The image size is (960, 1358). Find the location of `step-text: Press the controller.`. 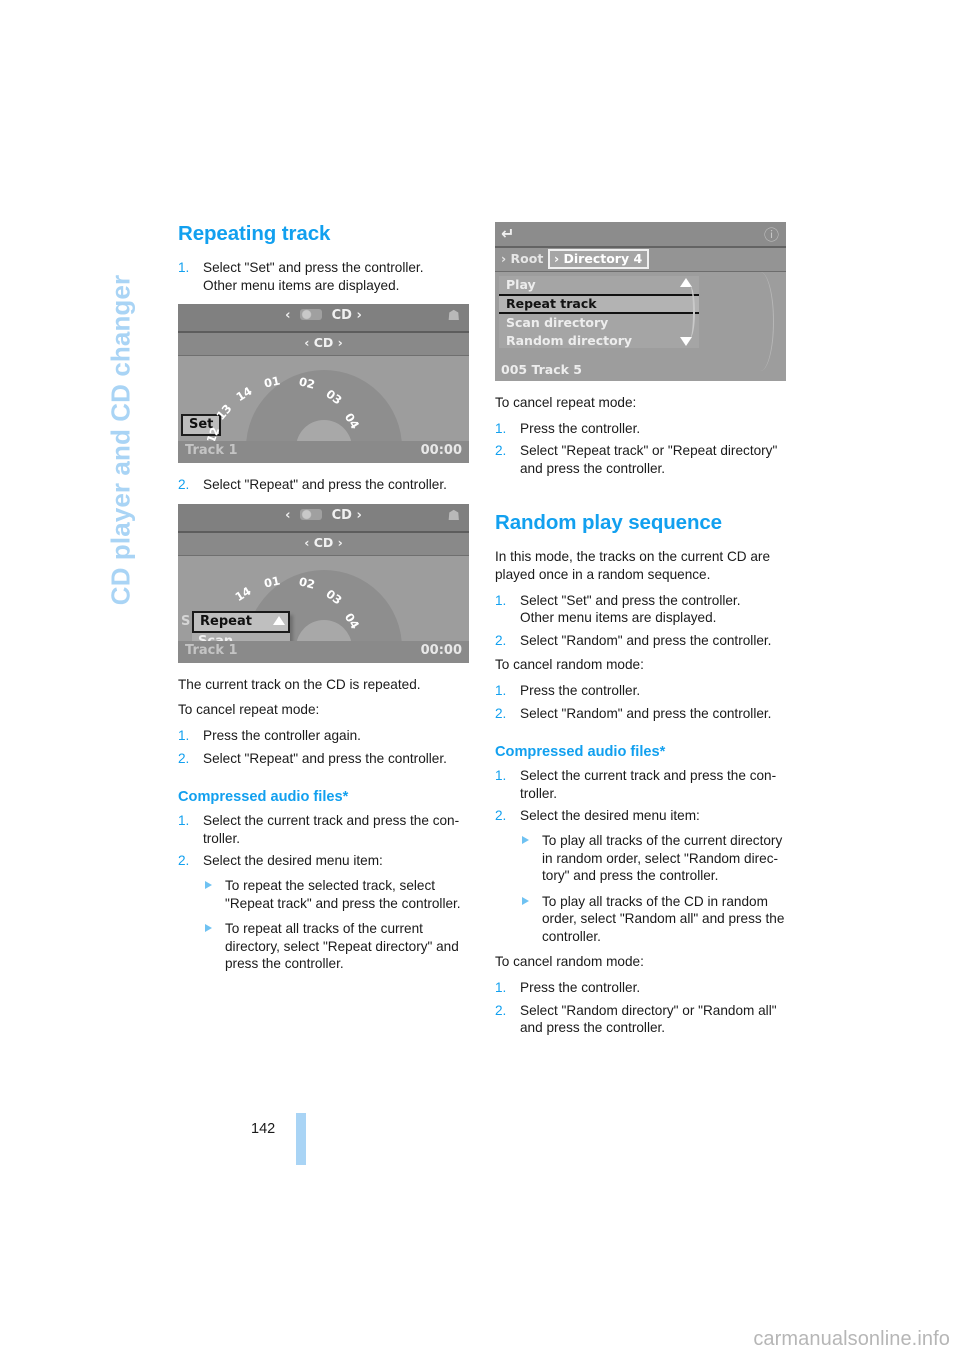

step-text: Press the controller. is located at coordinates (580, 428).